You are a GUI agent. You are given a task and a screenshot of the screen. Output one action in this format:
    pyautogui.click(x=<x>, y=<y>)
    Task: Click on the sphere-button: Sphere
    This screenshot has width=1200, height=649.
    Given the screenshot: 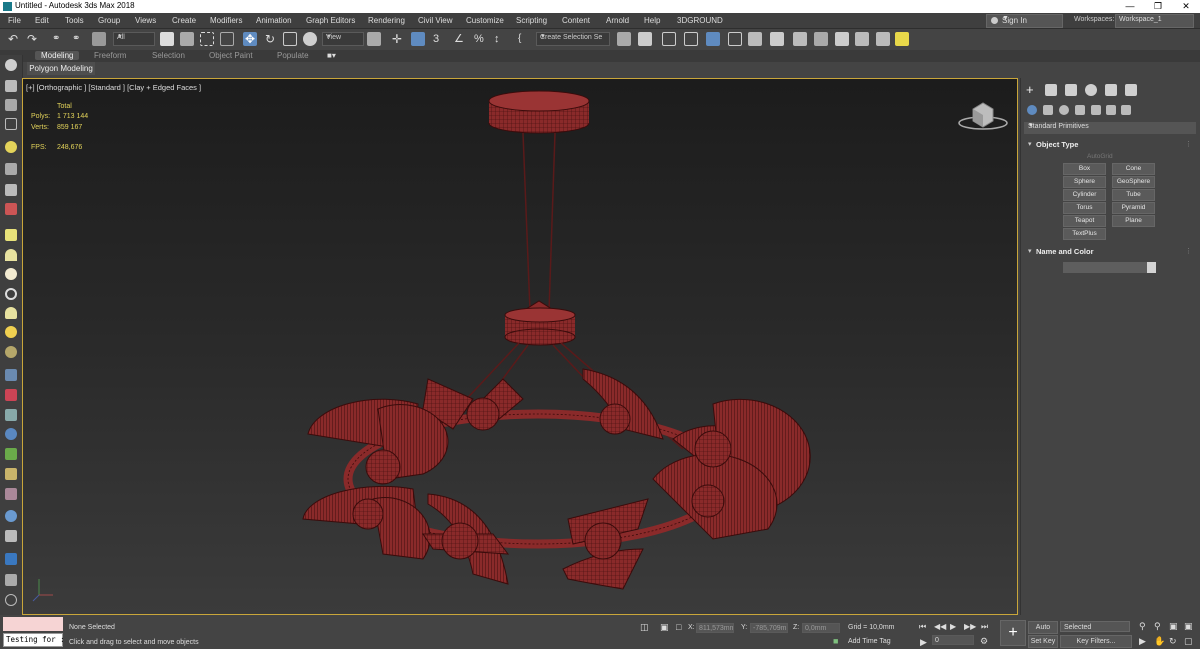 What is the action you would take?
    pyautogui.click(x=1084, y=182)
    